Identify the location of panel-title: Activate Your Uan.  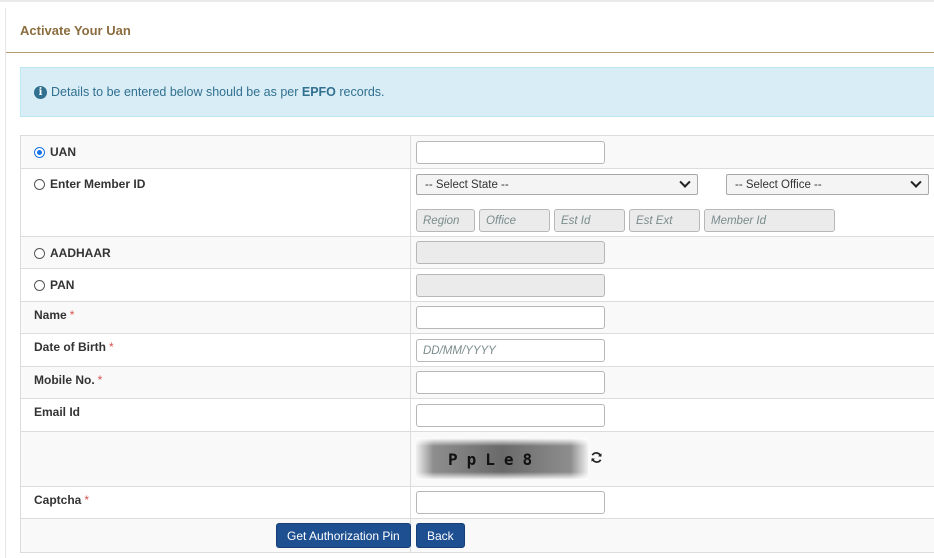
(75, 30).